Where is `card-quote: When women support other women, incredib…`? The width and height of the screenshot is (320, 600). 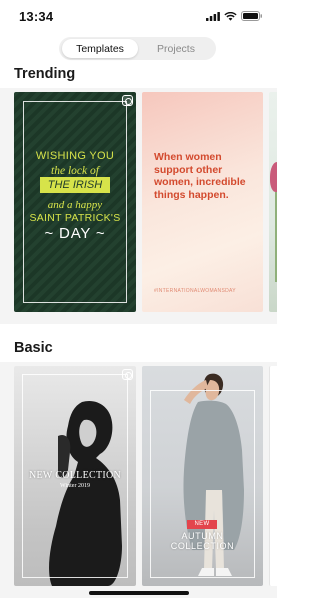
card-quote: When women support other women, incredib… is located at coordinates (200, 176).